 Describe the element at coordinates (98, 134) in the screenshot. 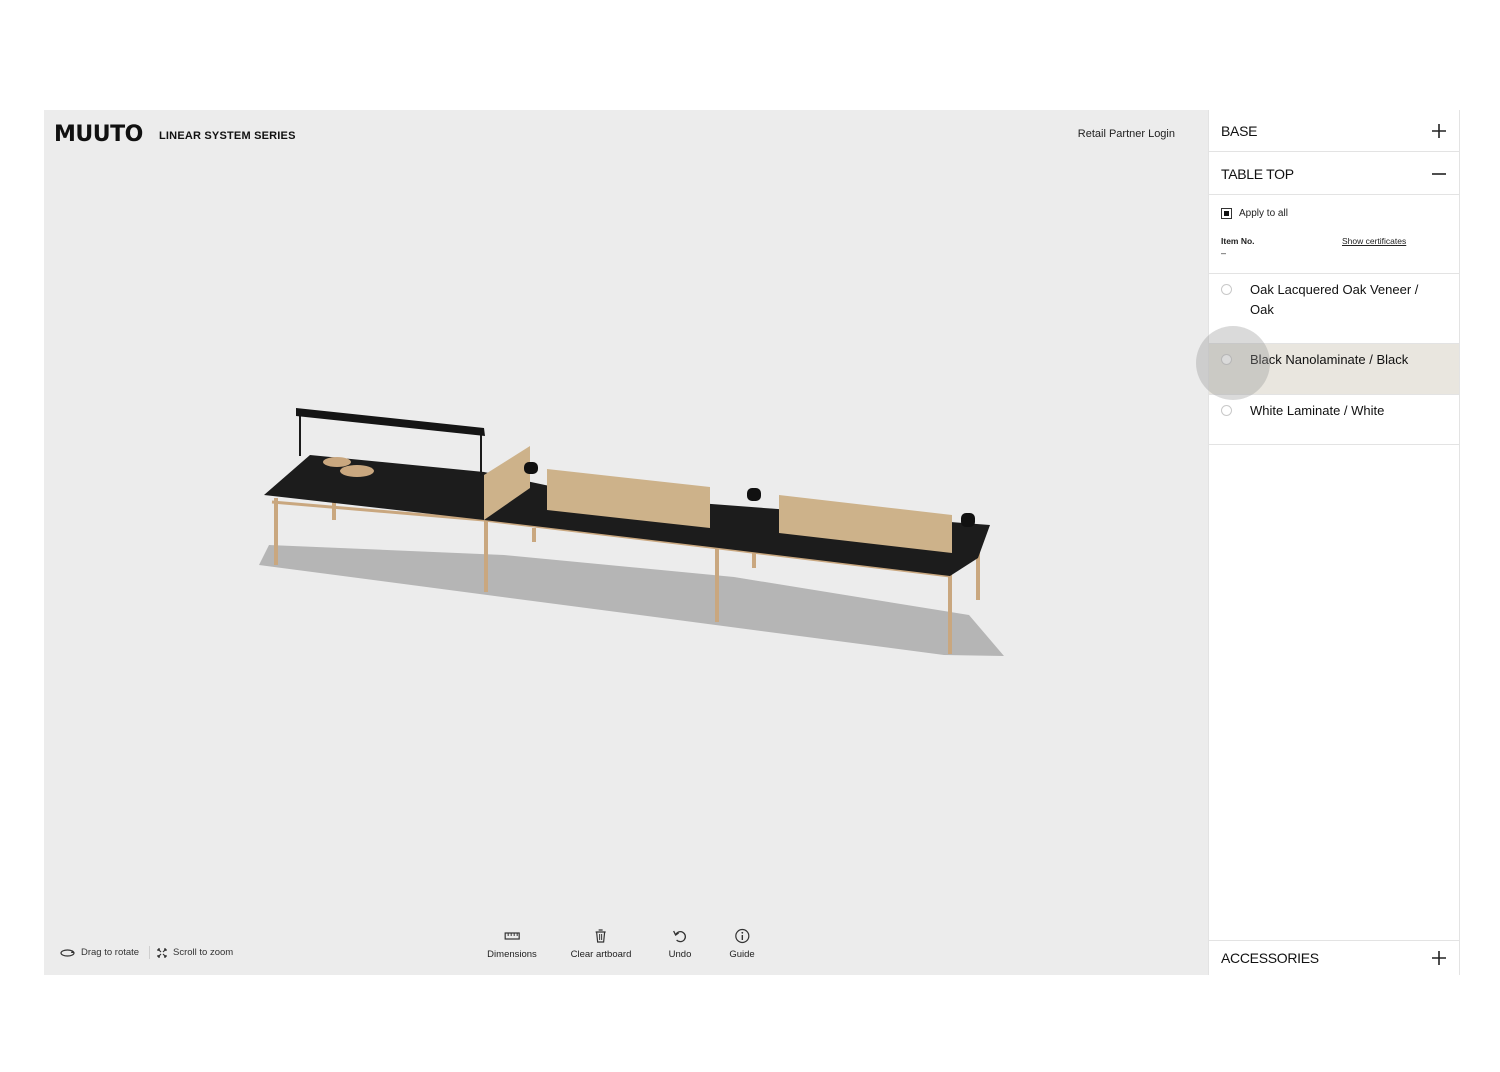

I see `muuto-logo: MUUTO` at that location.